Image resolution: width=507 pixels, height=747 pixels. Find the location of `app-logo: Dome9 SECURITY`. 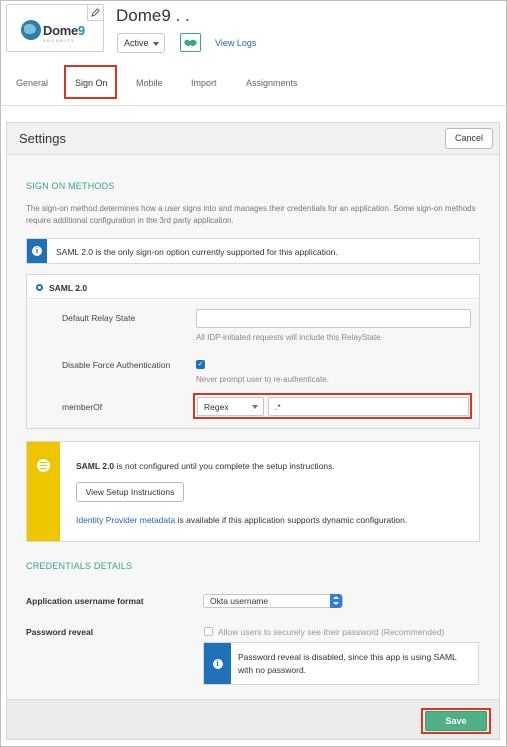

app-logo: Dome9 SECURITY is located at coordinates (55, 28).